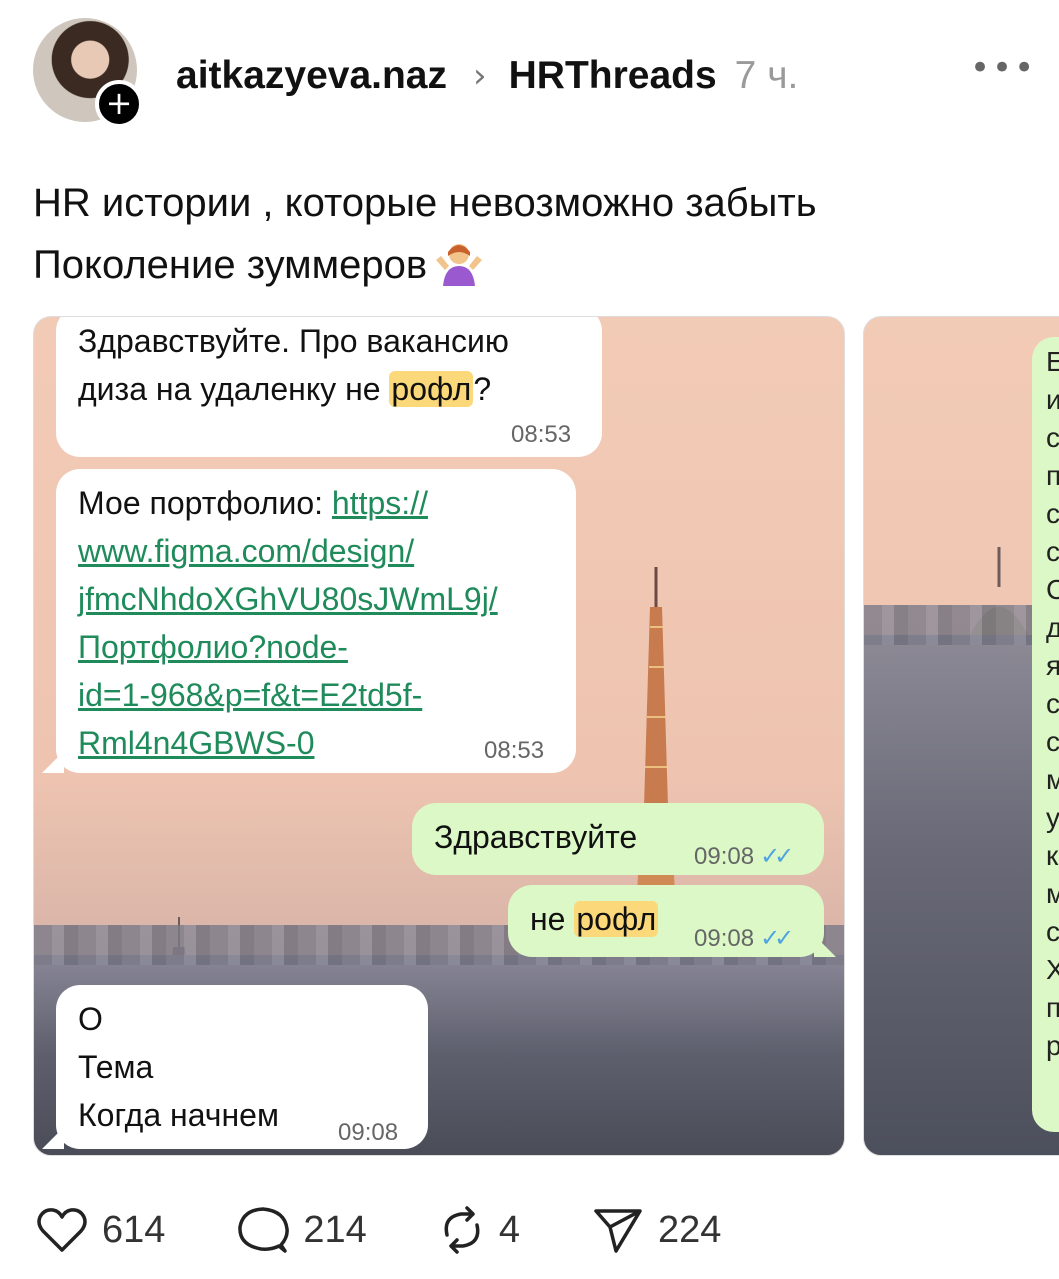 Image resolution: width=1059 pixels, height=1279 pixels. What do you see at coordinates (425, 203) in the screenshot?
I see `post-text-line-1: HR истории , которые невозможно забыть` at bounding box center [425, 203].